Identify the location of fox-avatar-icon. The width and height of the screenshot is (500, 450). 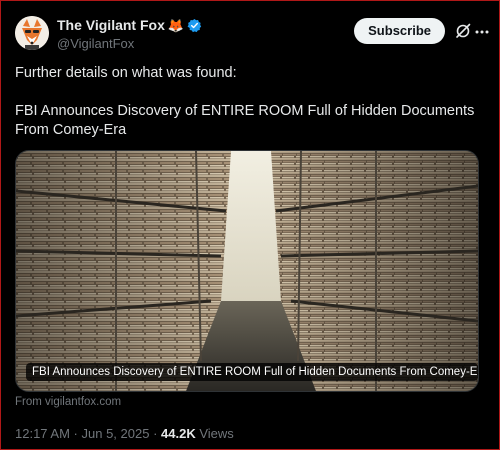
(32, 33).